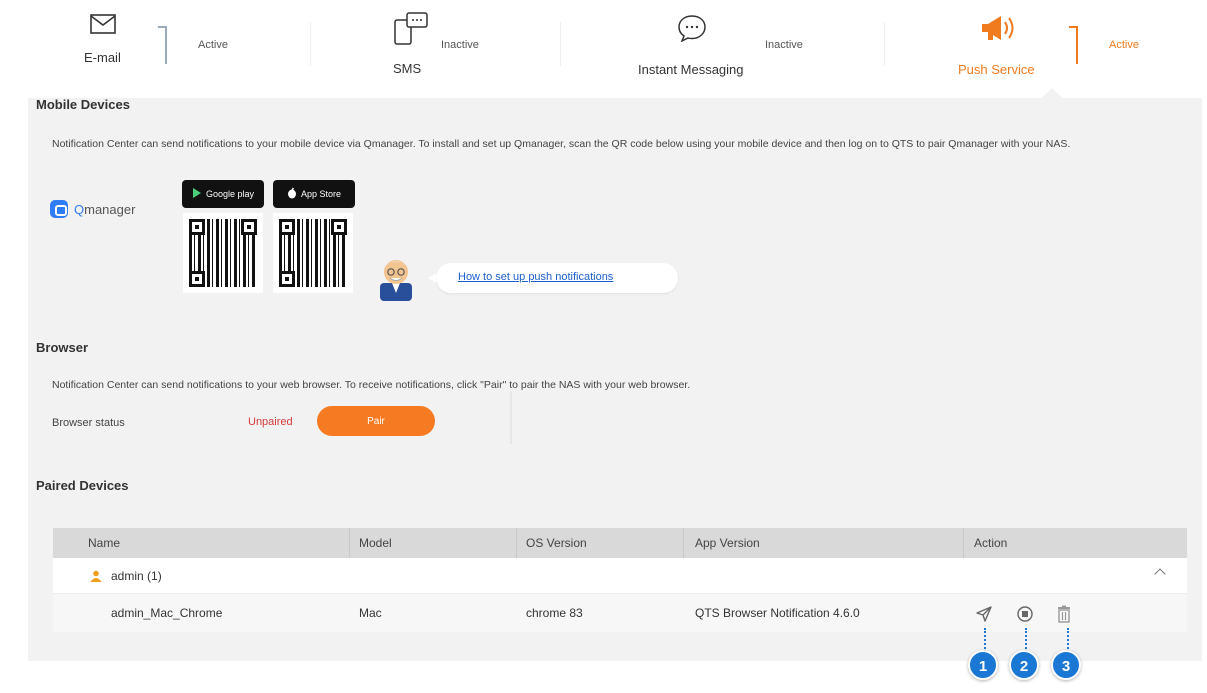  I want to click on send-test-notification-icon, so click(984, 614).